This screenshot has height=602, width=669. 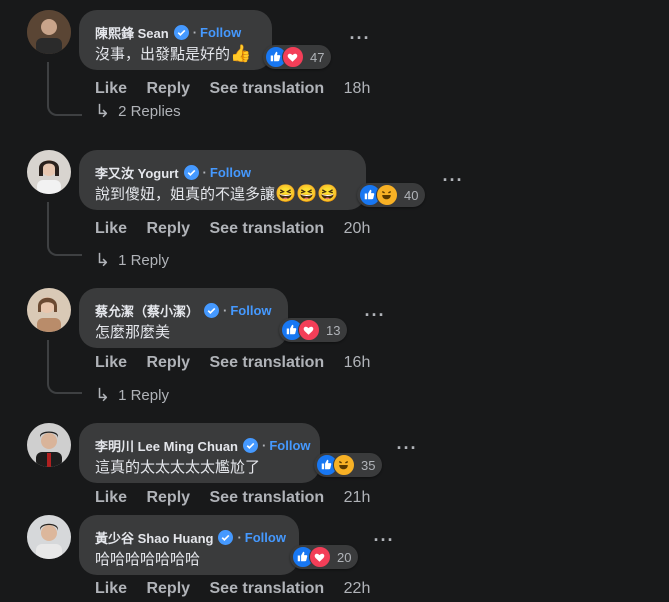 I want to click on commenter-name: 陳熙鋒 Sean, so click(x=132, y=32).